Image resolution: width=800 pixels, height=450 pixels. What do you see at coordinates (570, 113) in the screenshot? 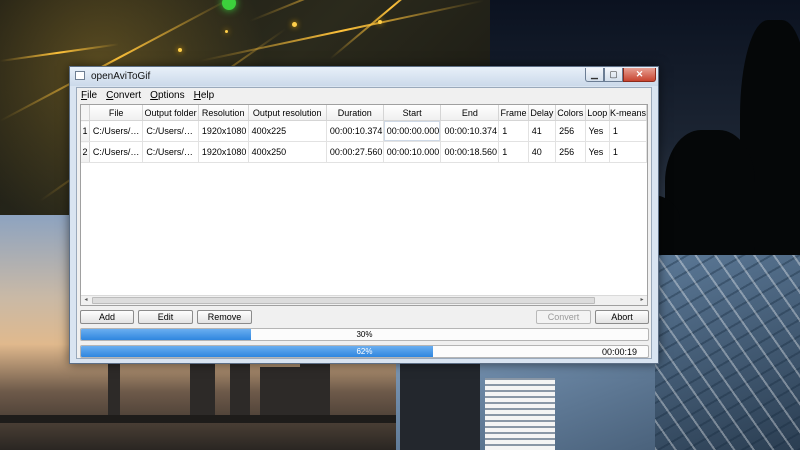
I see `column-header-colors: Colors` at bounding box center [570, 113].